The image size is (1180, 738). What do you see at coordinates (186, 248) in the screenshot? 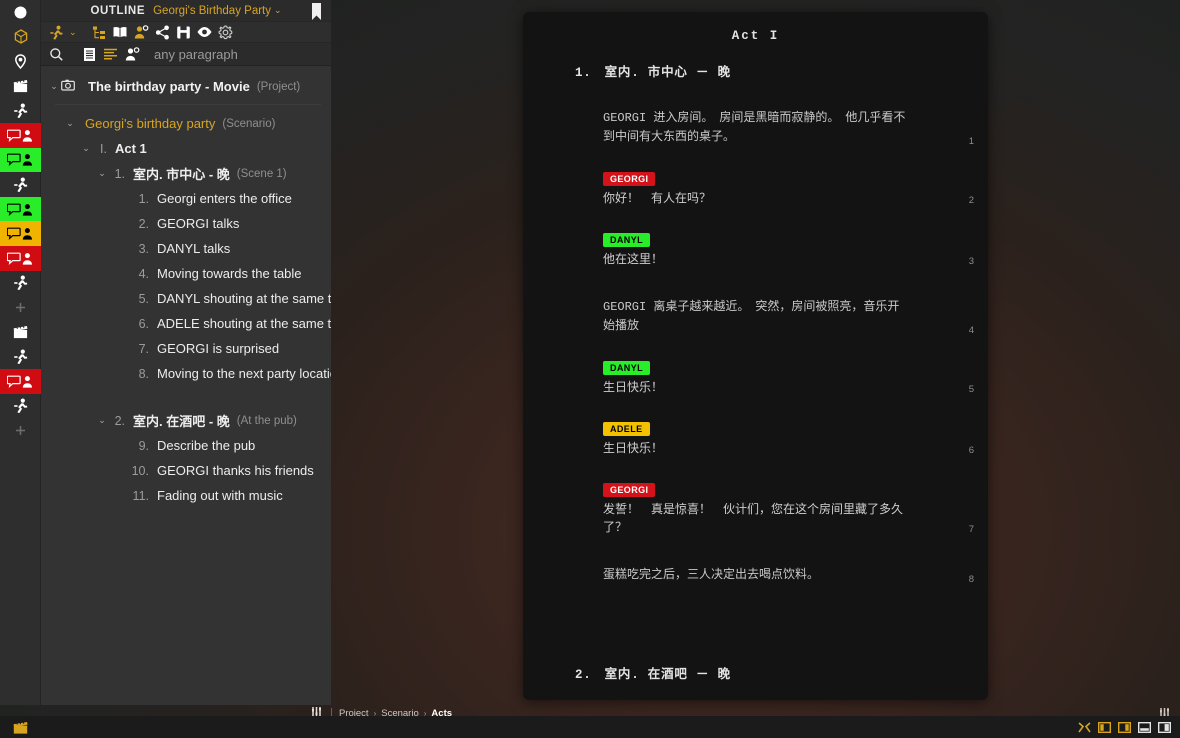
I see `tree-item-beat-6: 3. DANYL talks` at bounding box center [186, 248].